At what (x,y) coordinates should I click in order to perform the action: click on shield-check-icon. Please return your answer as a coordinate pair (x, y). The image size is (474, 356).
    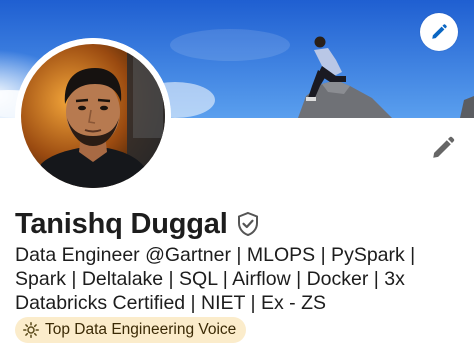
    Looking at the image, I should click on (248, 224).